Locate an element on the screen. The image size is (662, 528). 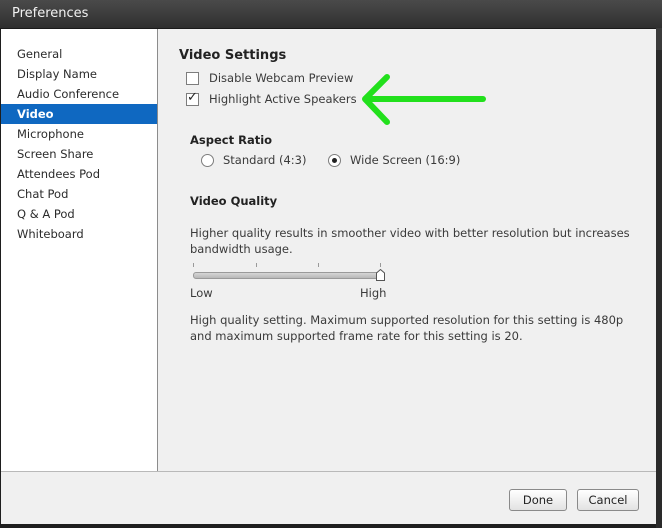
annotation-arrow-icon is located at coordinates (424, 99).